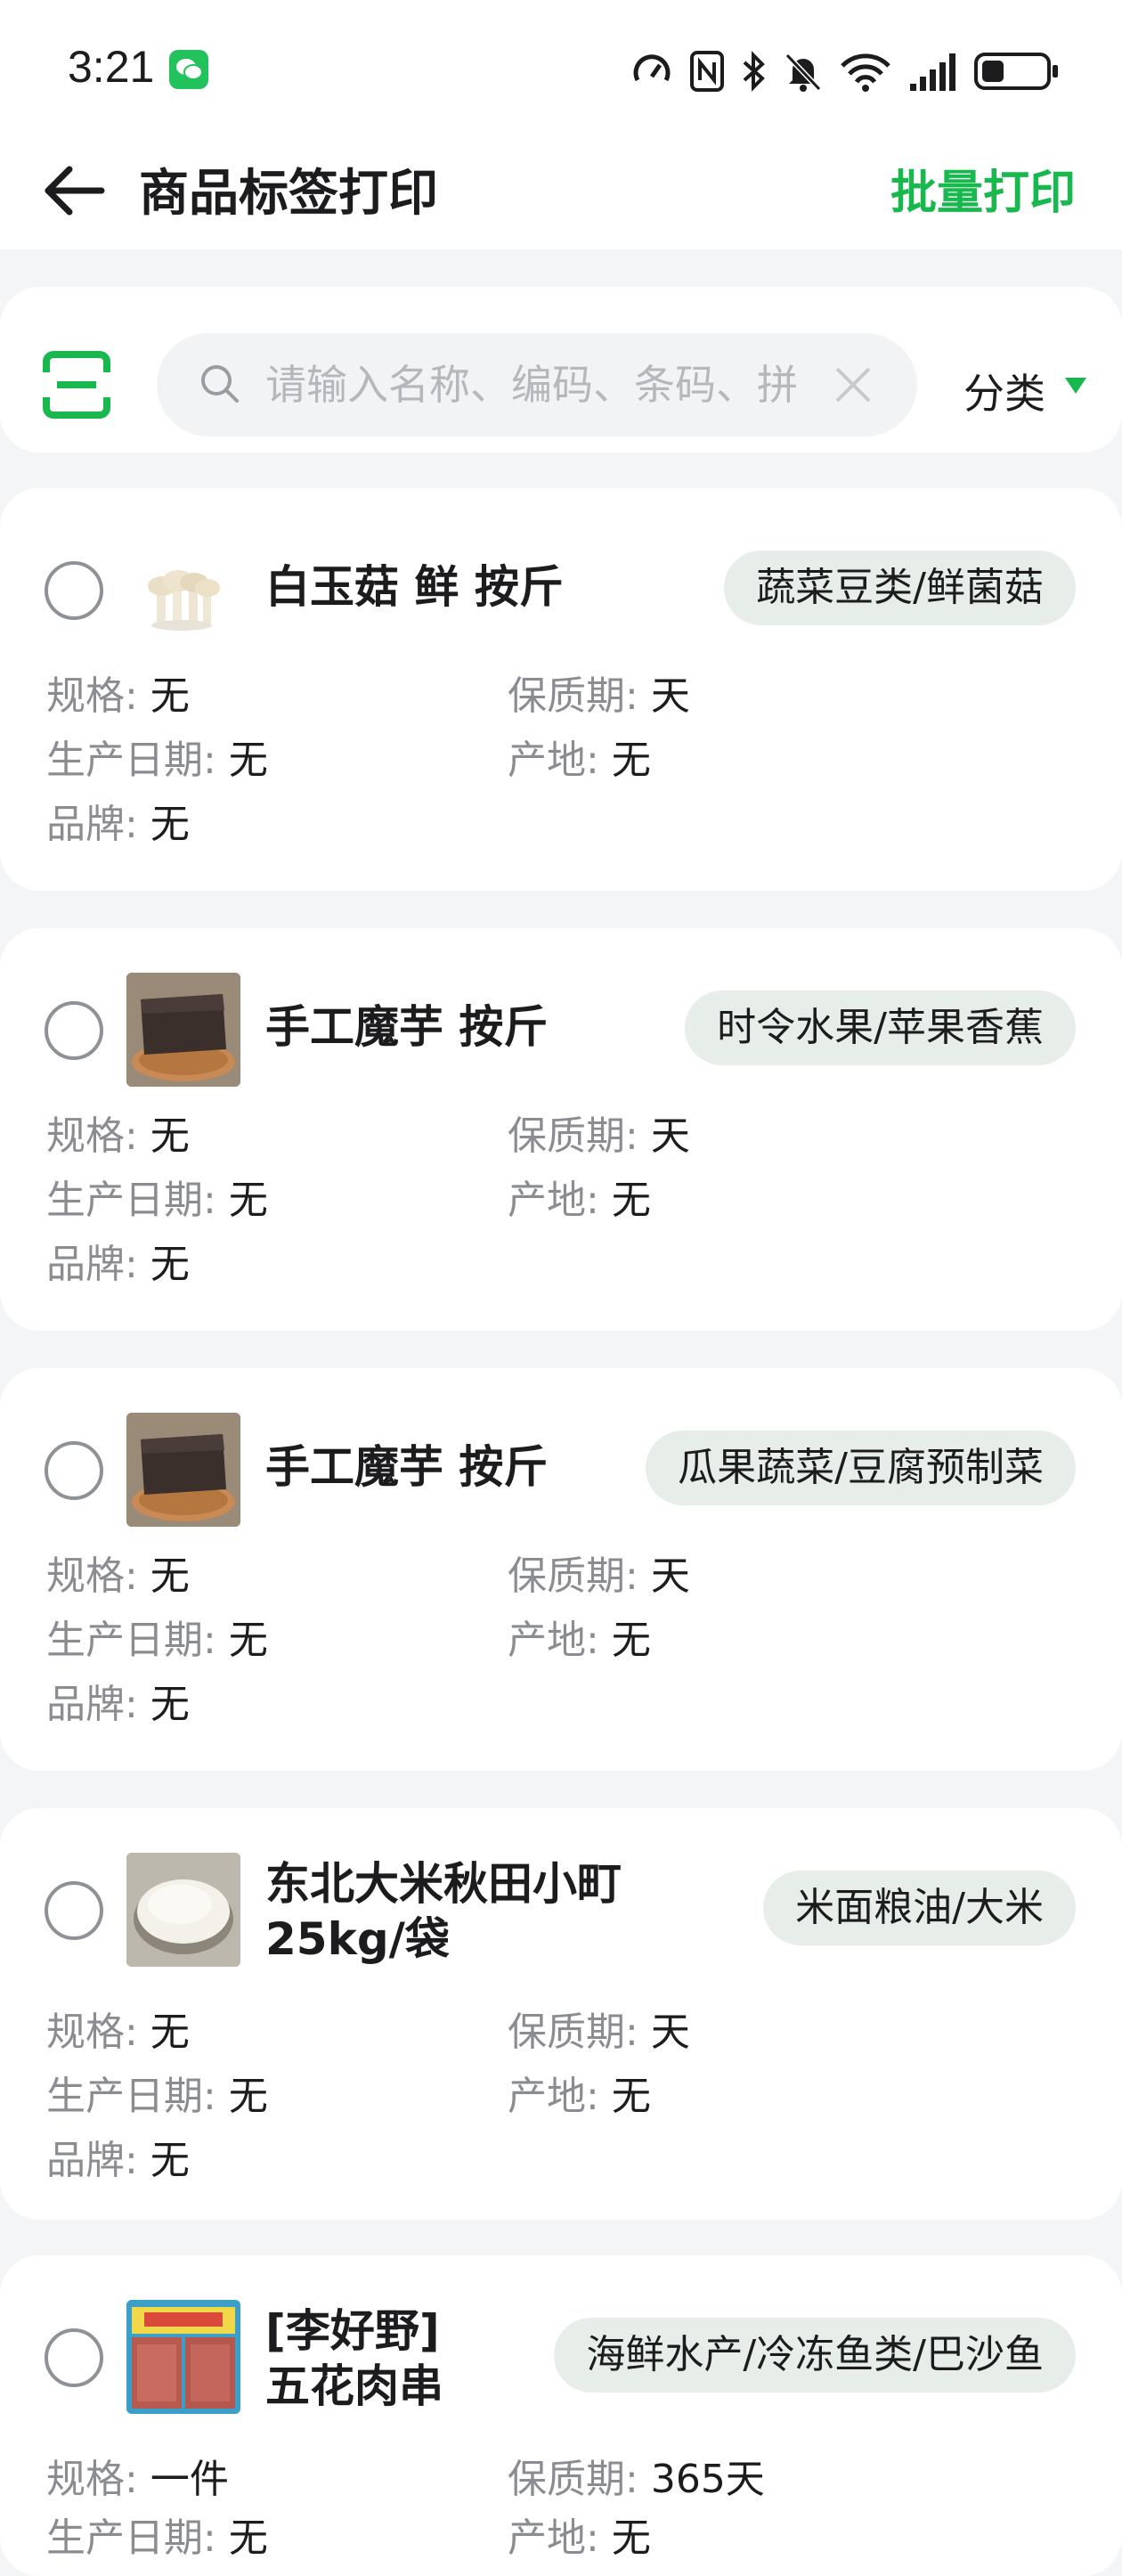  I want to click on clear-icon, so click(853, 385).